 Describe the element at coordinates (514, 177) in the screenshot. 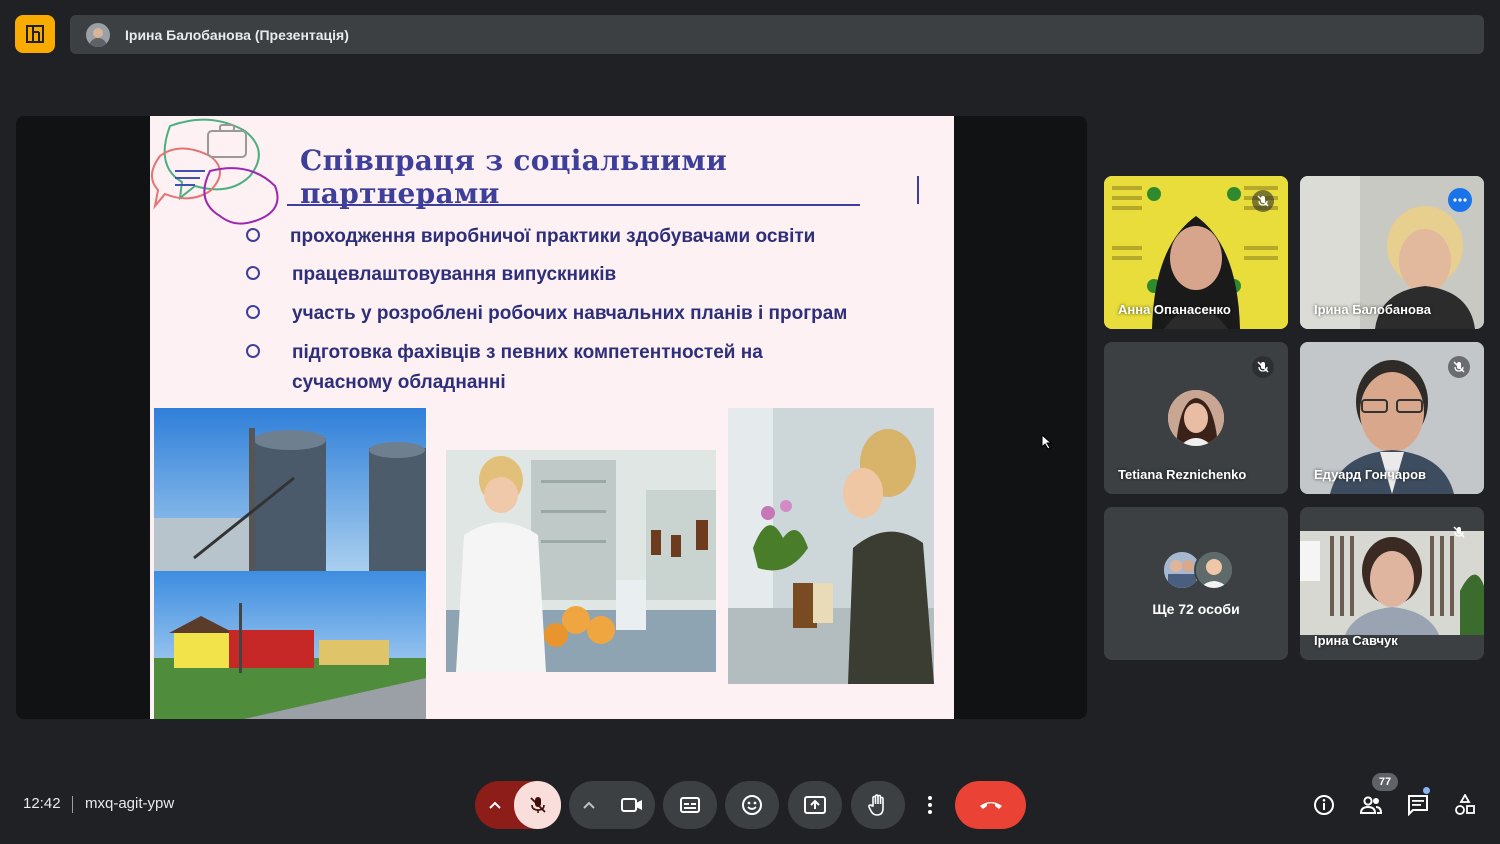

I see `slide-title: Співпраця з соціальними партнерами` at that location.